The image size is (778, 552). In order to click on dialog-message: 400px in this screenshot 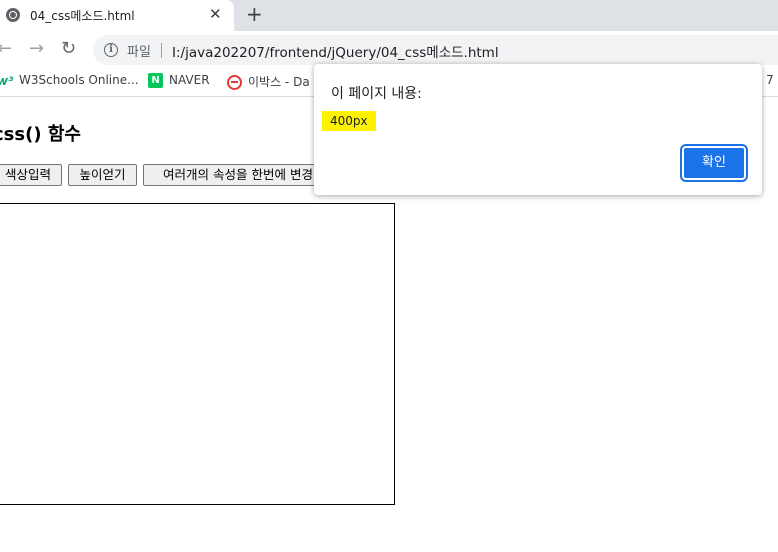, I will do `click(349, 121)`.